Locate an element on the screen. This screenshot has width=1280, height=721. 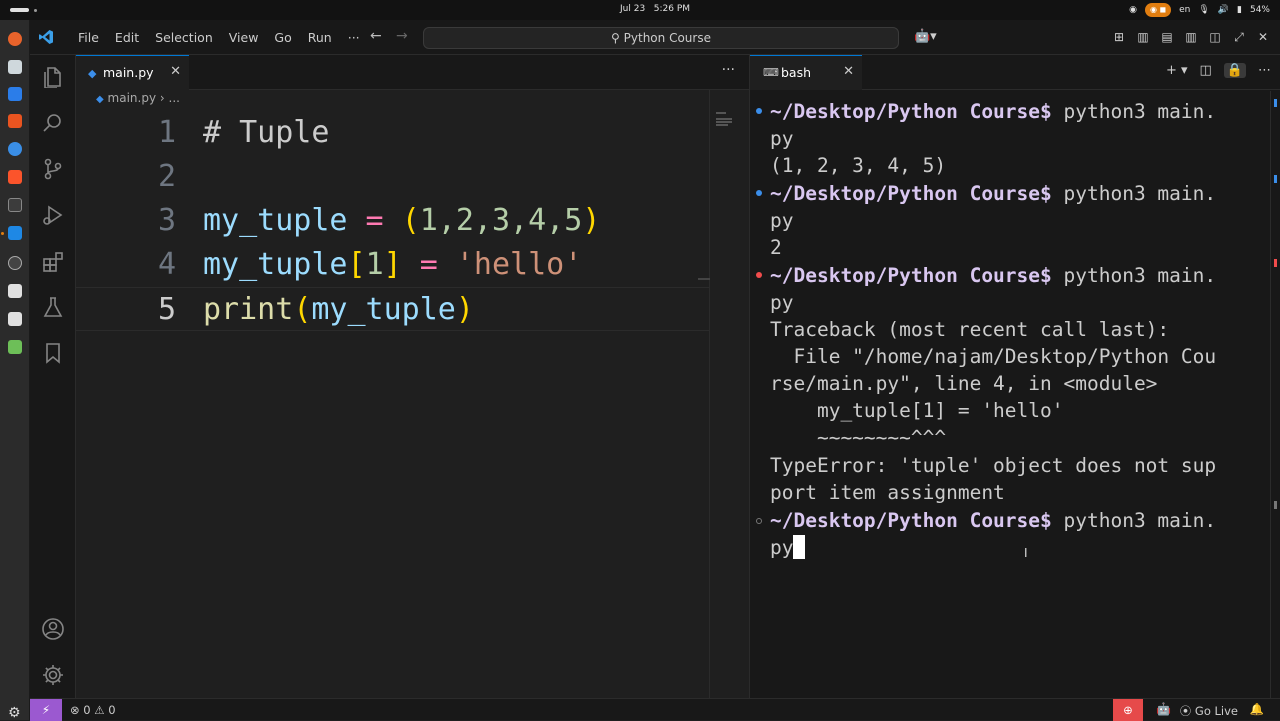
software-icon is located at coordinates (15, 94).